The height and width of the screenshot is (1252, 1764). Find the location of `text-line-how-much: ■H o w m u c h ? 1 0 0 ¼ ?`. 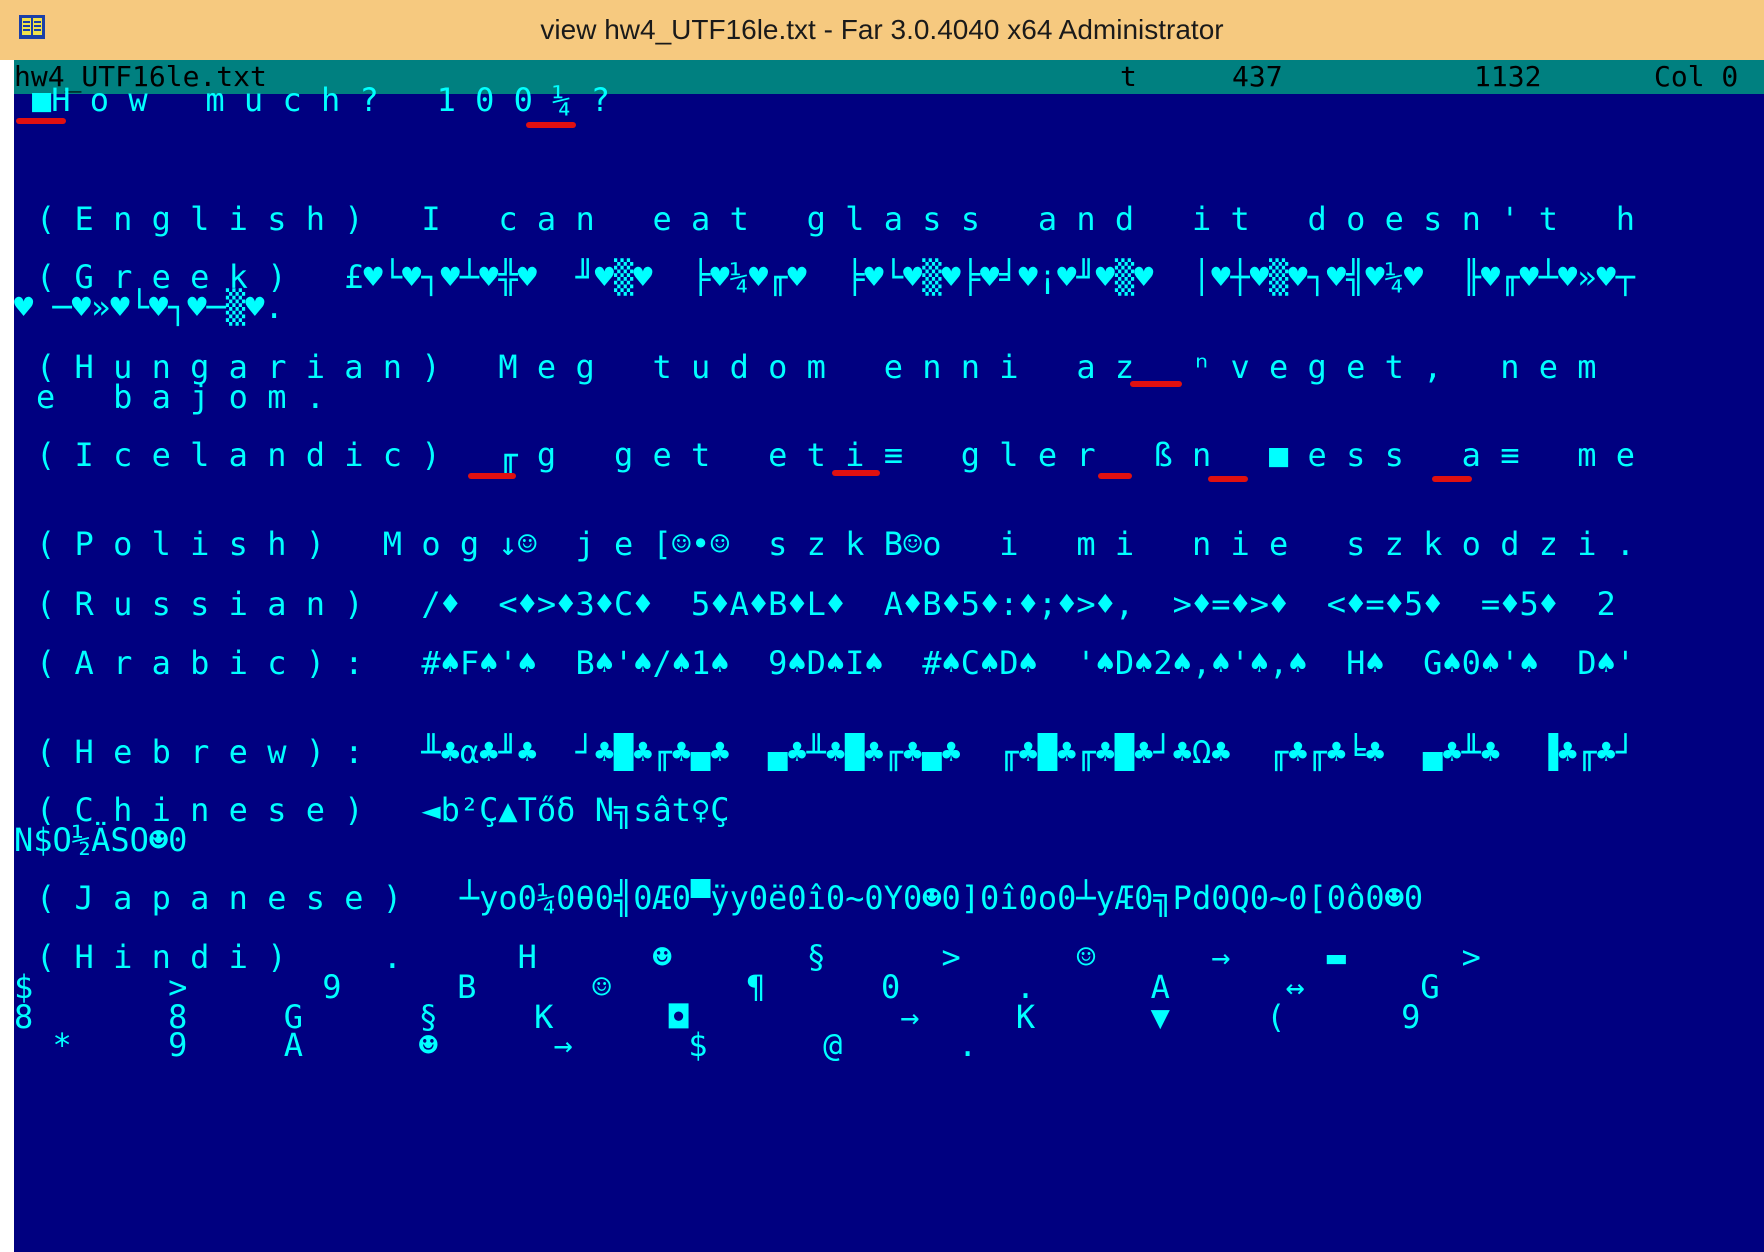

text-line-how-much: ■H o w m u c h ? 1 0 0 ¼ ? is located at coordinates (321, 100).